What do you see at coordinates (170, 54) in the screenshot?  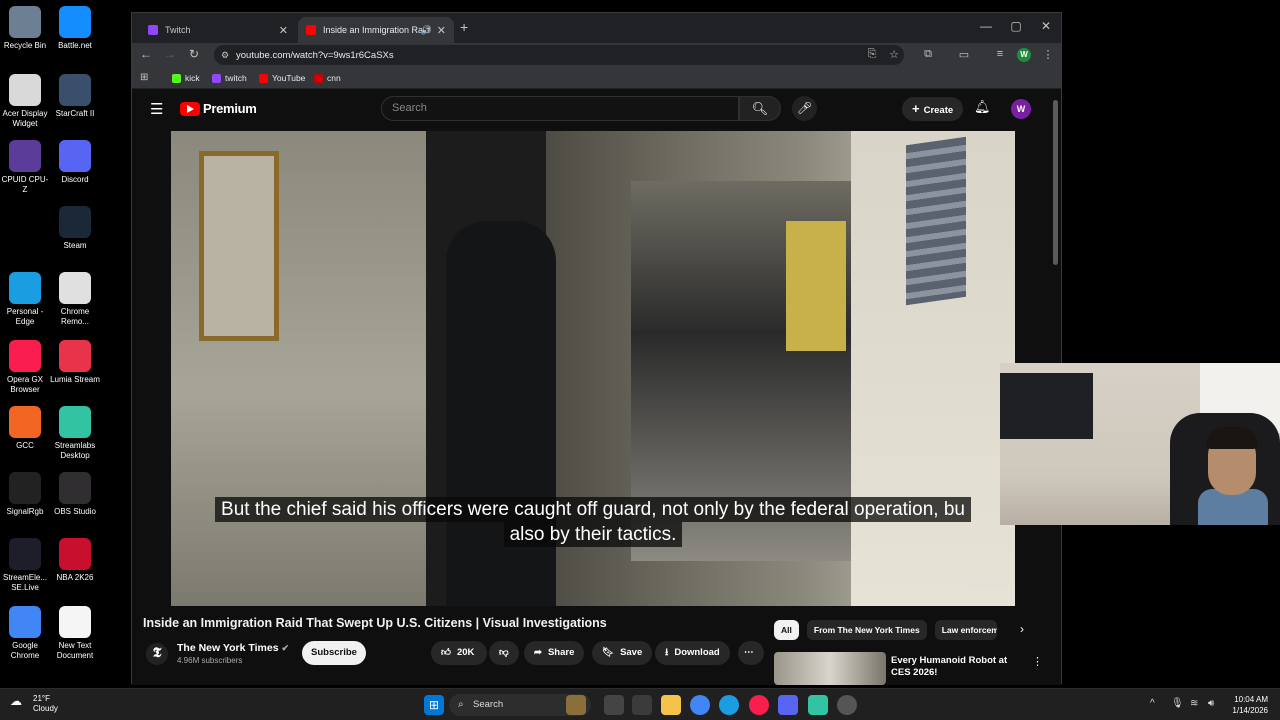 I see `forward-icon: →` at bounding box center [170, 54].